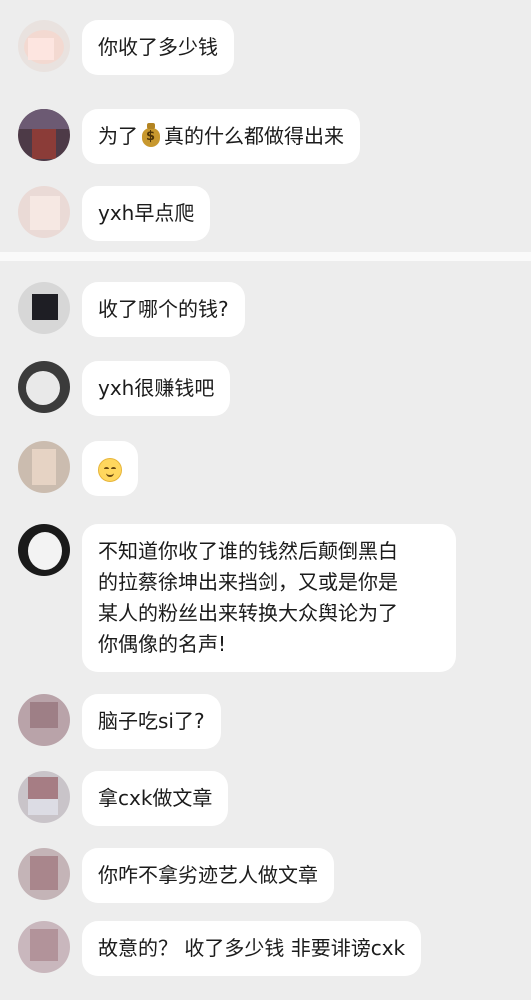  I want to click on message-bubble: 收了哪个的钱?, so click(163, 309).